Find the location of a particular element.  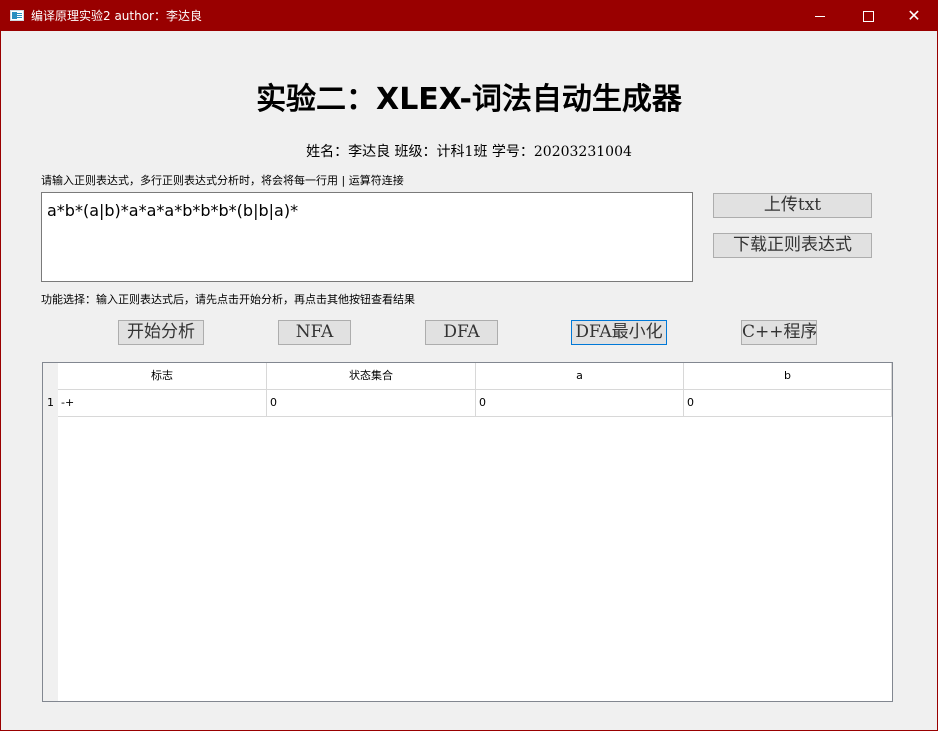

minimize-button is located at coordinates (820, 16).